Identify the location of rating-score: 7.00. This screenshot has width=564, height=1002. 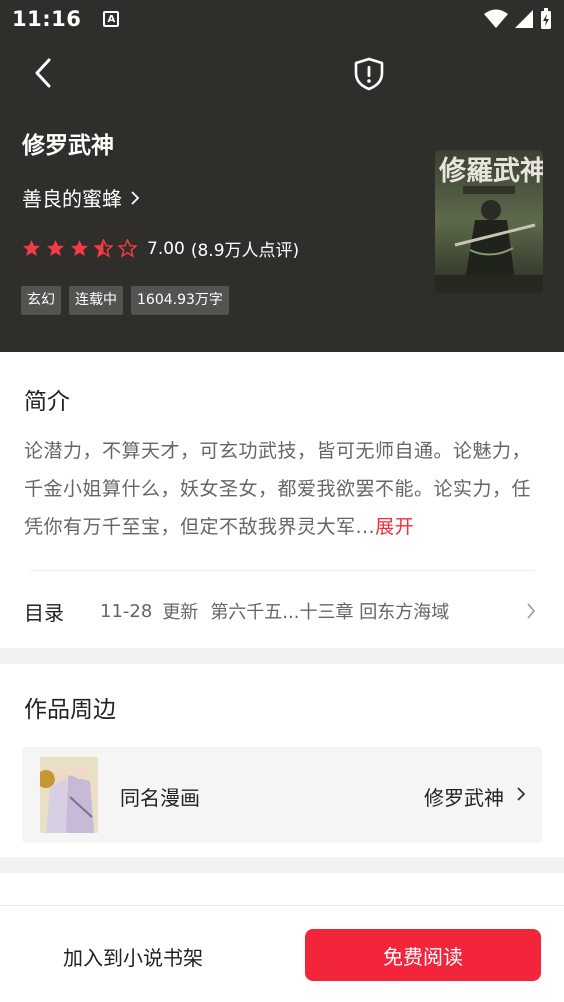
(166, 248).